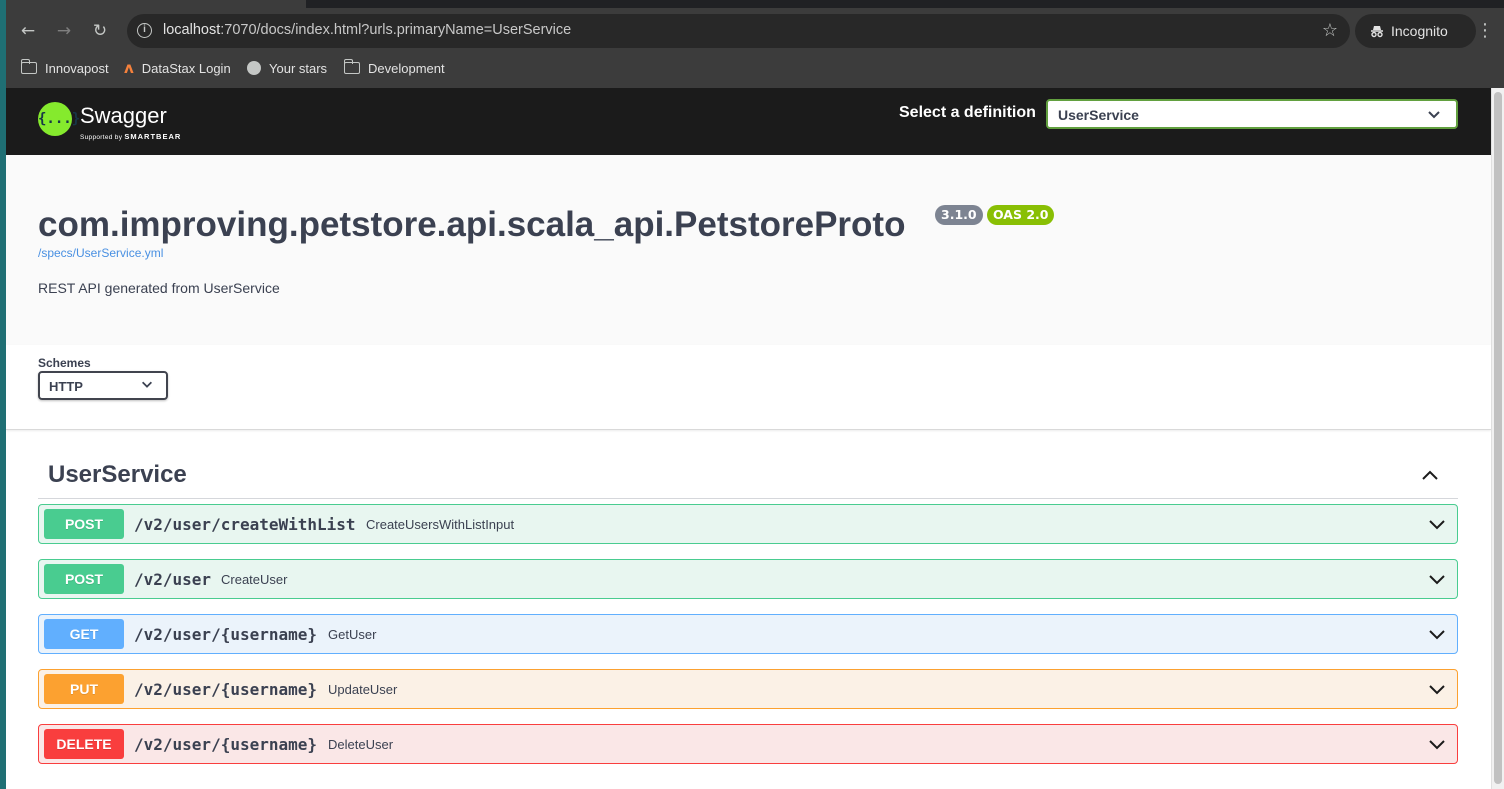 The height and width of the screenshot is (789, 1504). I want to click on reload-icon: ↻, so click(100, 31).